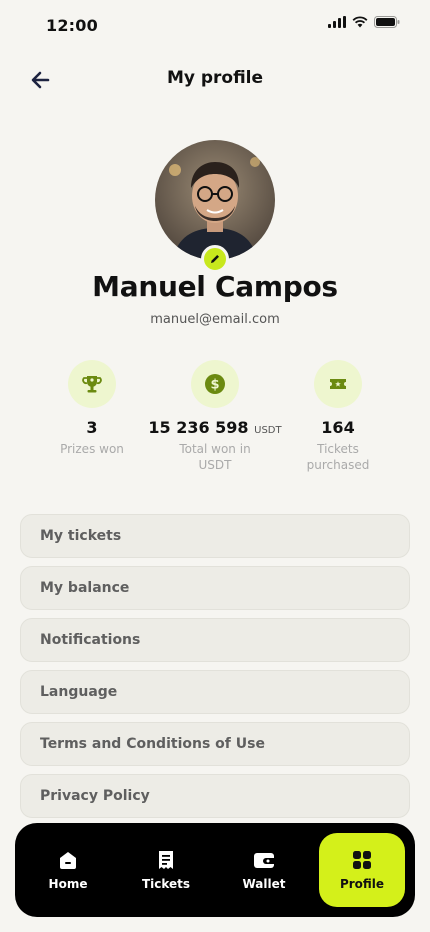 This screenshot has height=932, width=430. I want to click on tab-home: Home, so click(68, 870).